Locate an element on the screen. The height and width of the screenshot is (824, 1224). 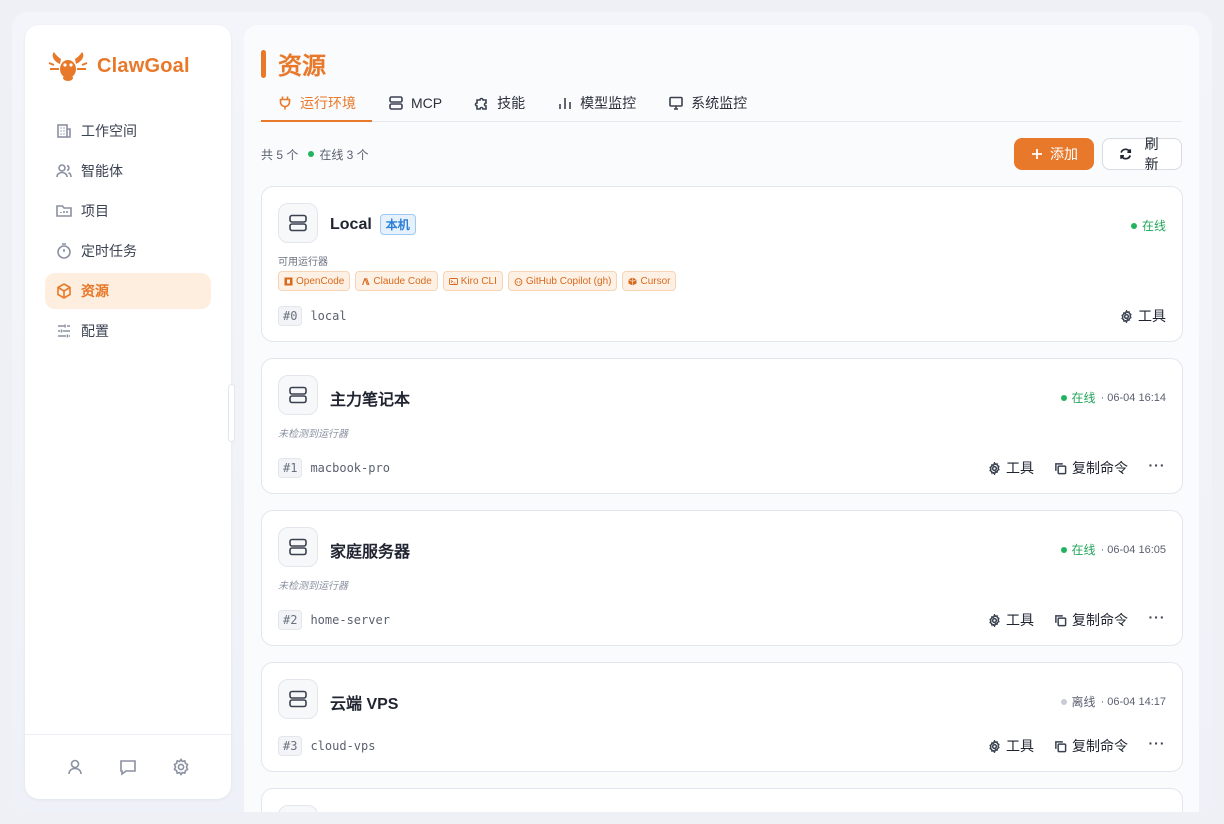
tab-model-monitor: 模型监控 is located at coordinates (596, 103).